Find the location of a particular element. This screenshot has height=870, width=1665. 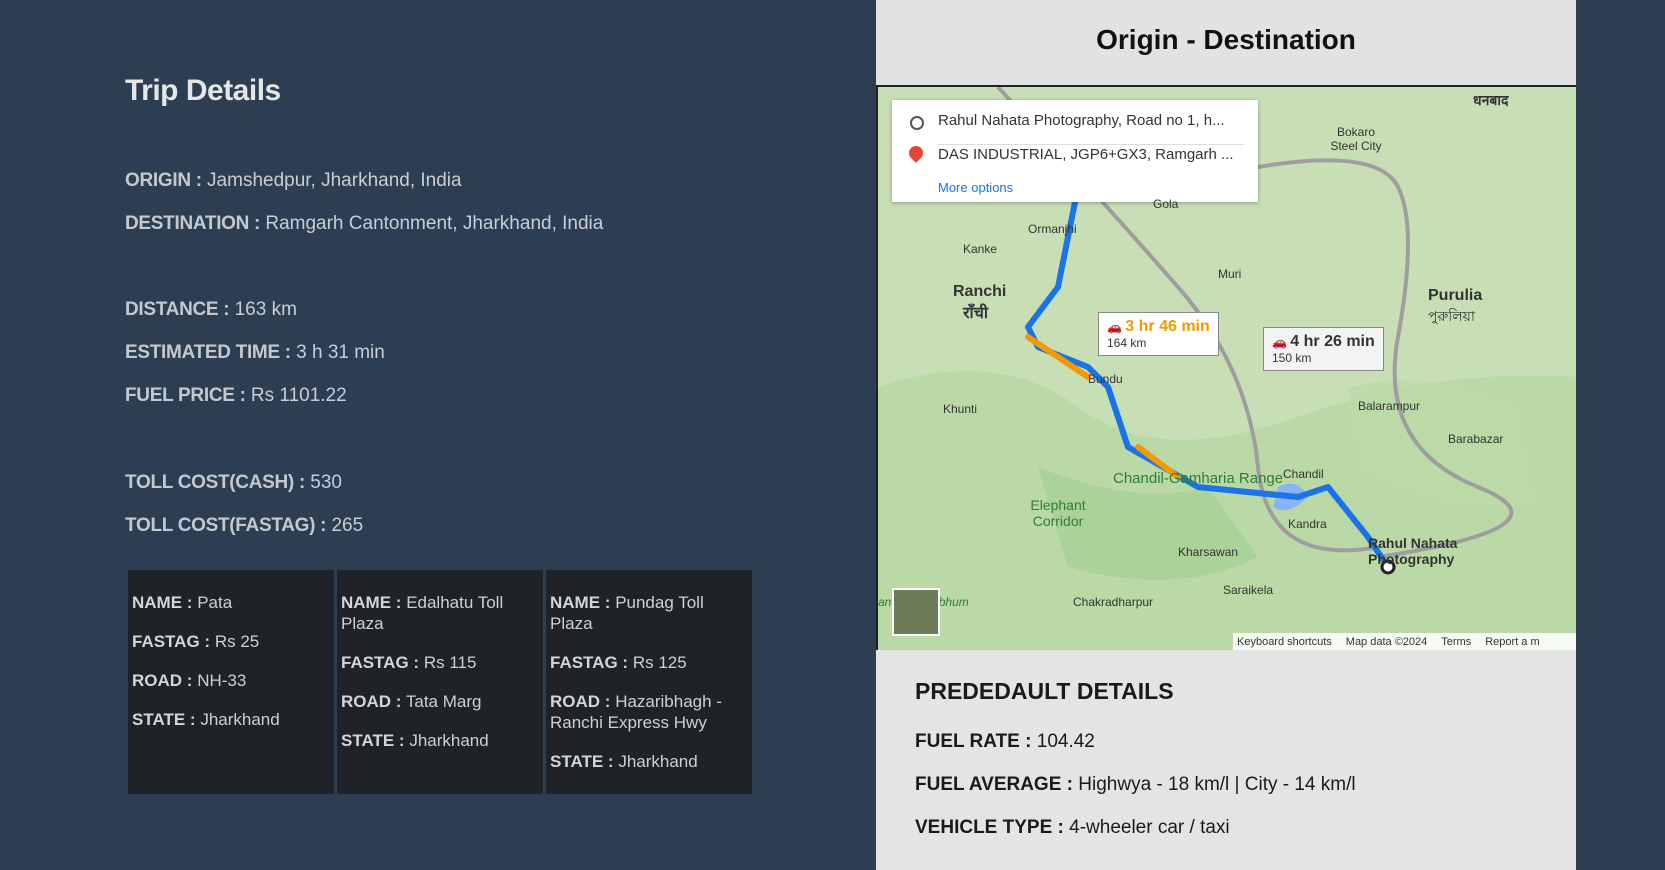

place-barabazar: Barabazar is located at coordinates (1476, 439).